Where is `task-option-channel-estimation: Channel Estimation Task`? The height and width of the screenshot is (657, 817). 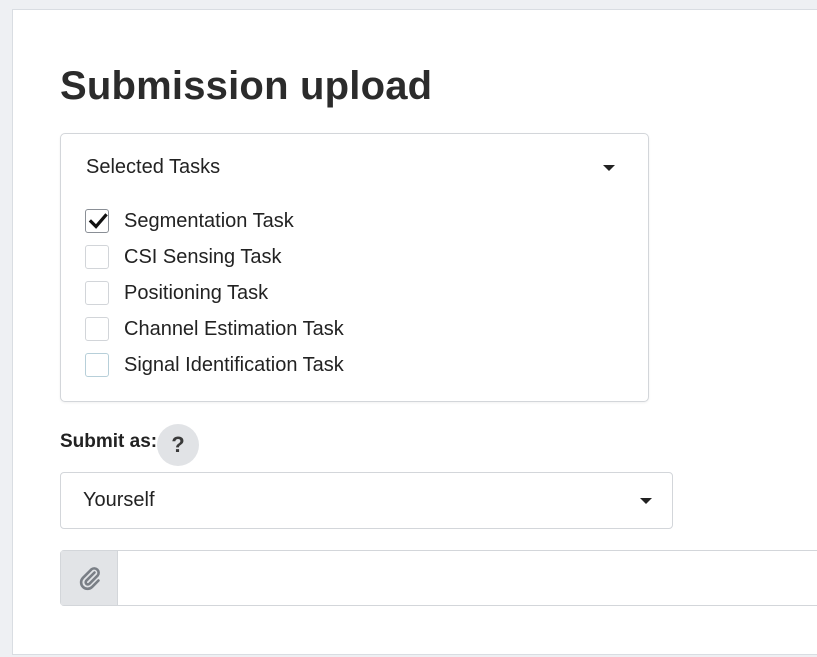
task-option-channel-estimation: Channel Estimation Task is located at coordinates (214, 329).